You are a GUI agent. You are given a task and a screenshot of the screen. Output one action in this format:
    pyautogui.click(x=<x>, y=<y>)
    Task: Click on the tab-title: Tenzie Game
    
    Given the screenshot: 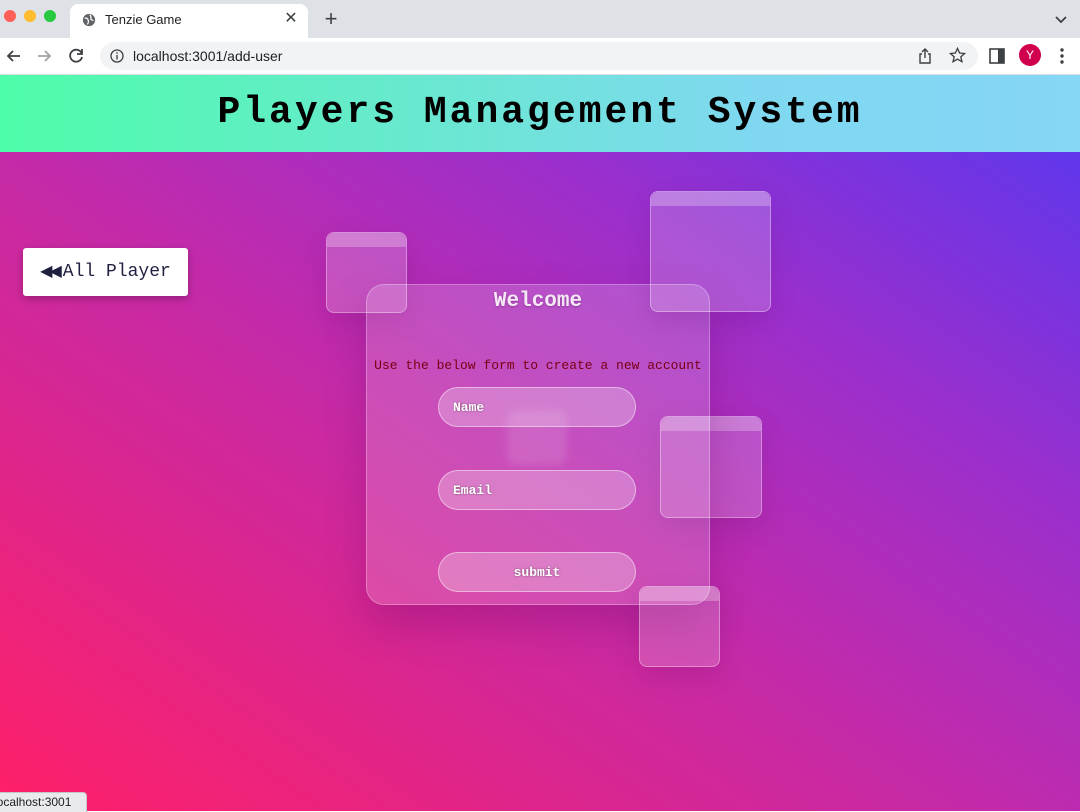 What is the action you would take?
    pyautogui.click(x=143, y=19)
    